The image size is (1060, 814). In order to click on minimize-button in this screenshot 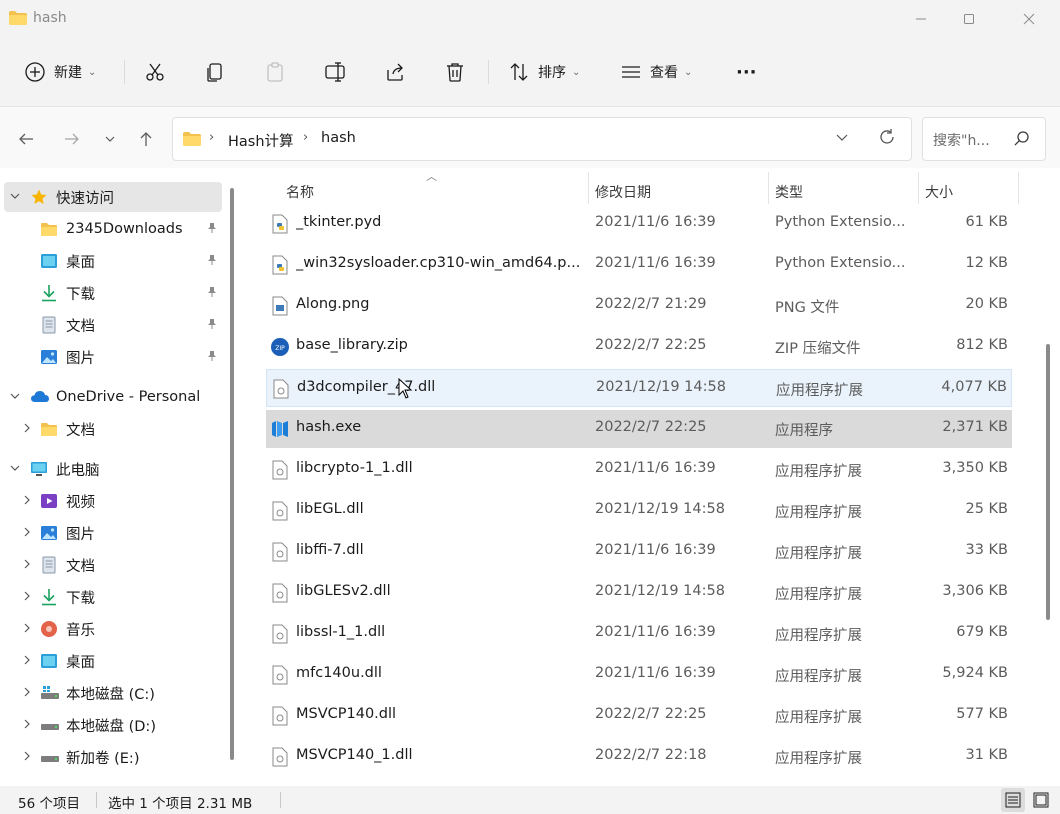, I will do `click(921, 19)`.